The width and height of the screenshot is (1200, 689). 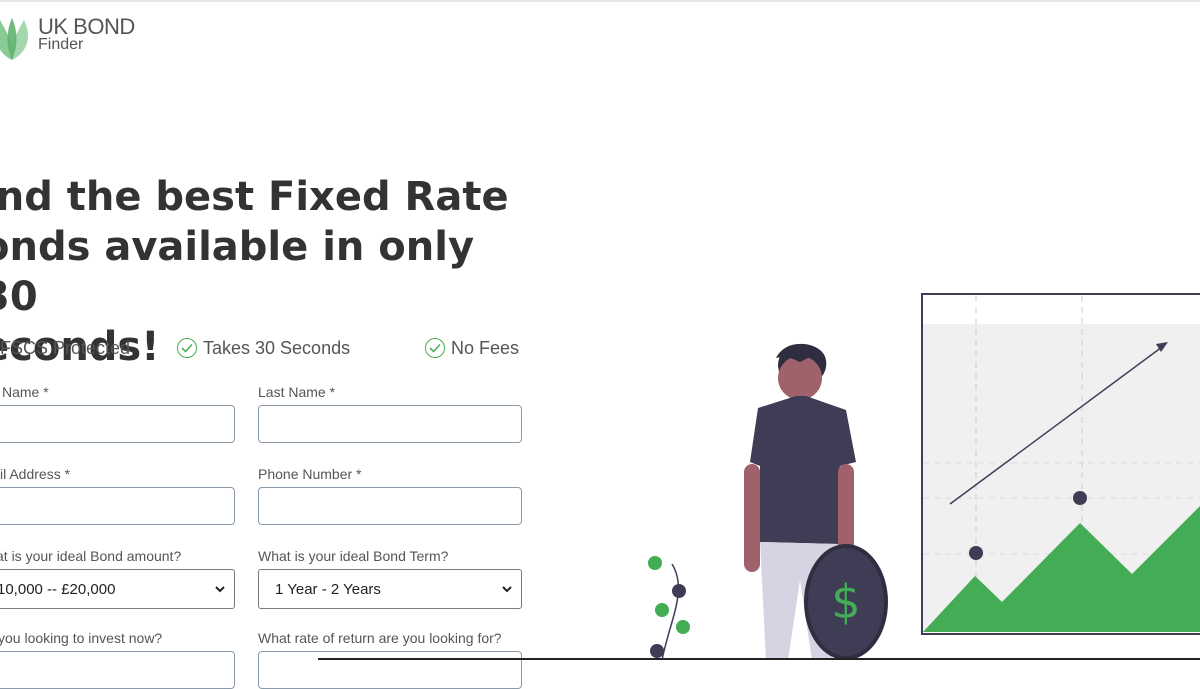 What do you see at coordinates (237, 272) in the screenshot?
I see `hero-line-2: onds available in only 30` at bounding box center [237, 272].